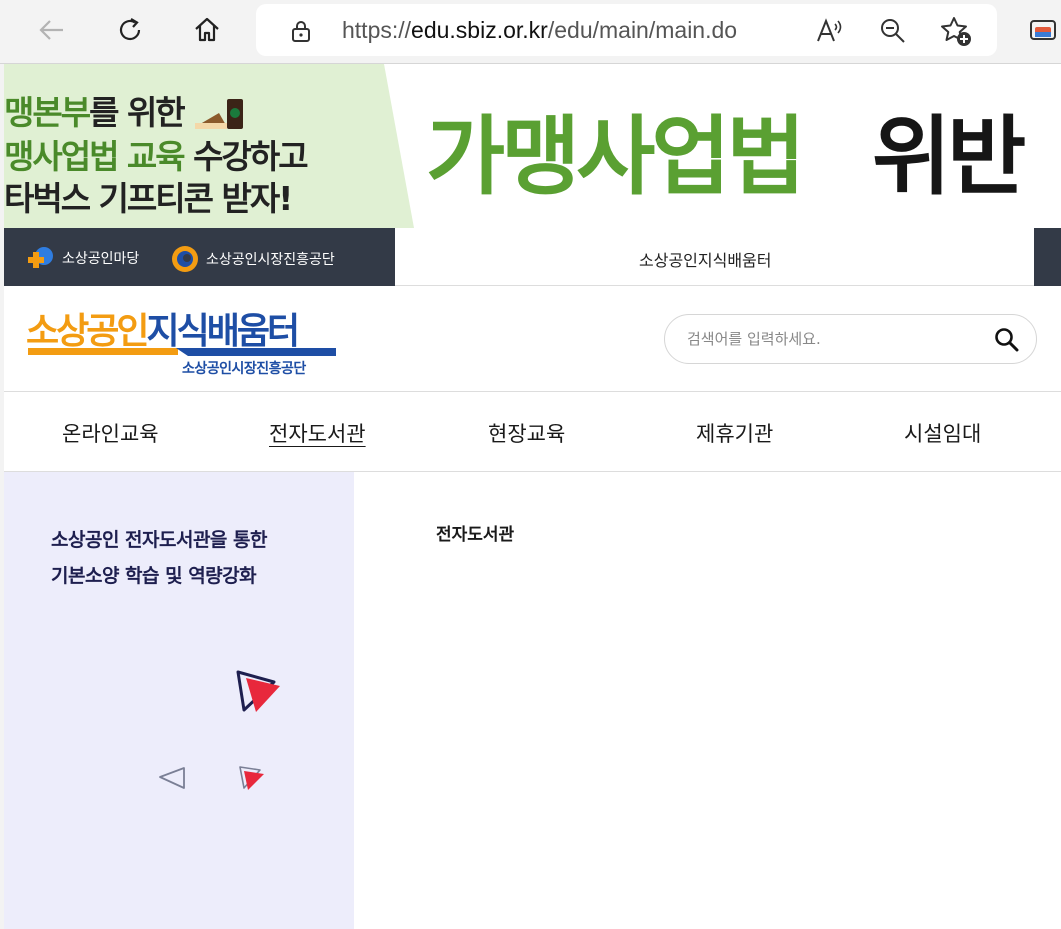 The image size is (1061, 929). What do you see at coordinates (101, 259) in the screenshot?
I see `sbiz-madang-label: 소상공인마당` at bounding box center [101, 259].